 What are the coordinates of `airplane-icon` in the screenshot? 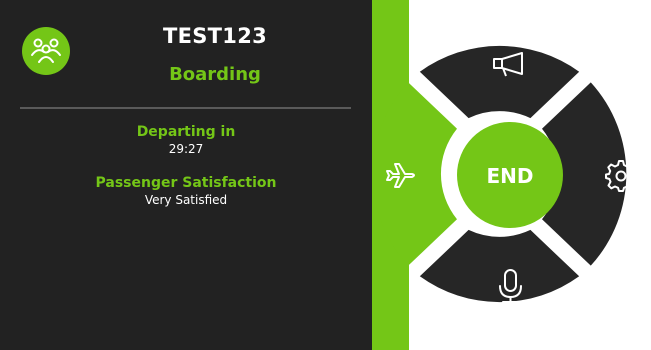 It's located at (400, 175).